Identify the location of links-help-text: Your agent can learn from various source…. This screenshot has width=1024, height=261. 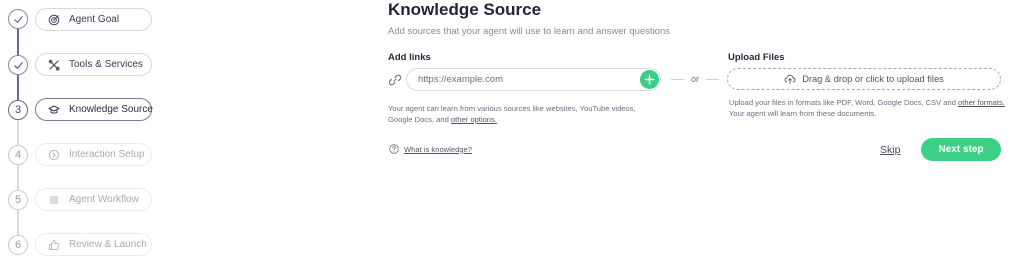
(522, 114).